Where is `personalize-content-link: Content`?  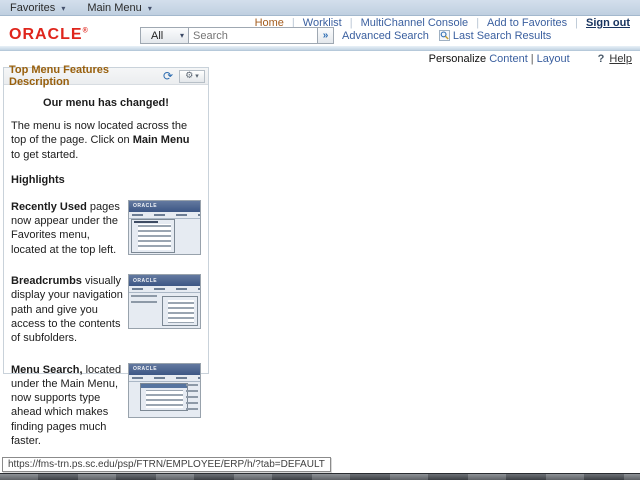
personalize-content-link: Content is located at coordinates (508, 59).